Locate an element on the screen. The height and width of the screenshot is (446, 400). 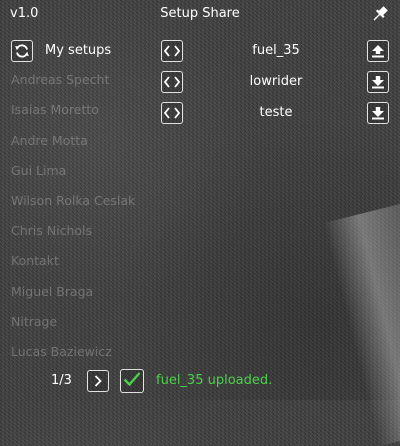
status-check-box is located at coordinates (132, 381).